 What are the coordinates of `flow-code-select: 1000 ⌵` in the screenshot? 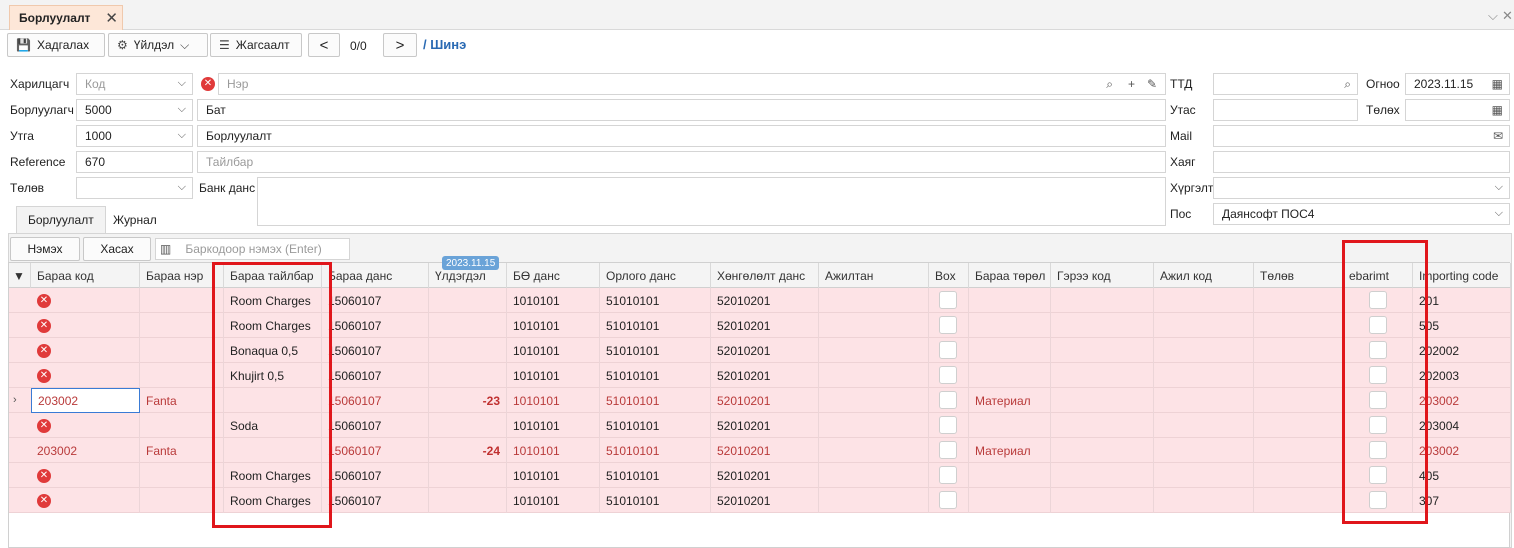 It's located at (134, 136).